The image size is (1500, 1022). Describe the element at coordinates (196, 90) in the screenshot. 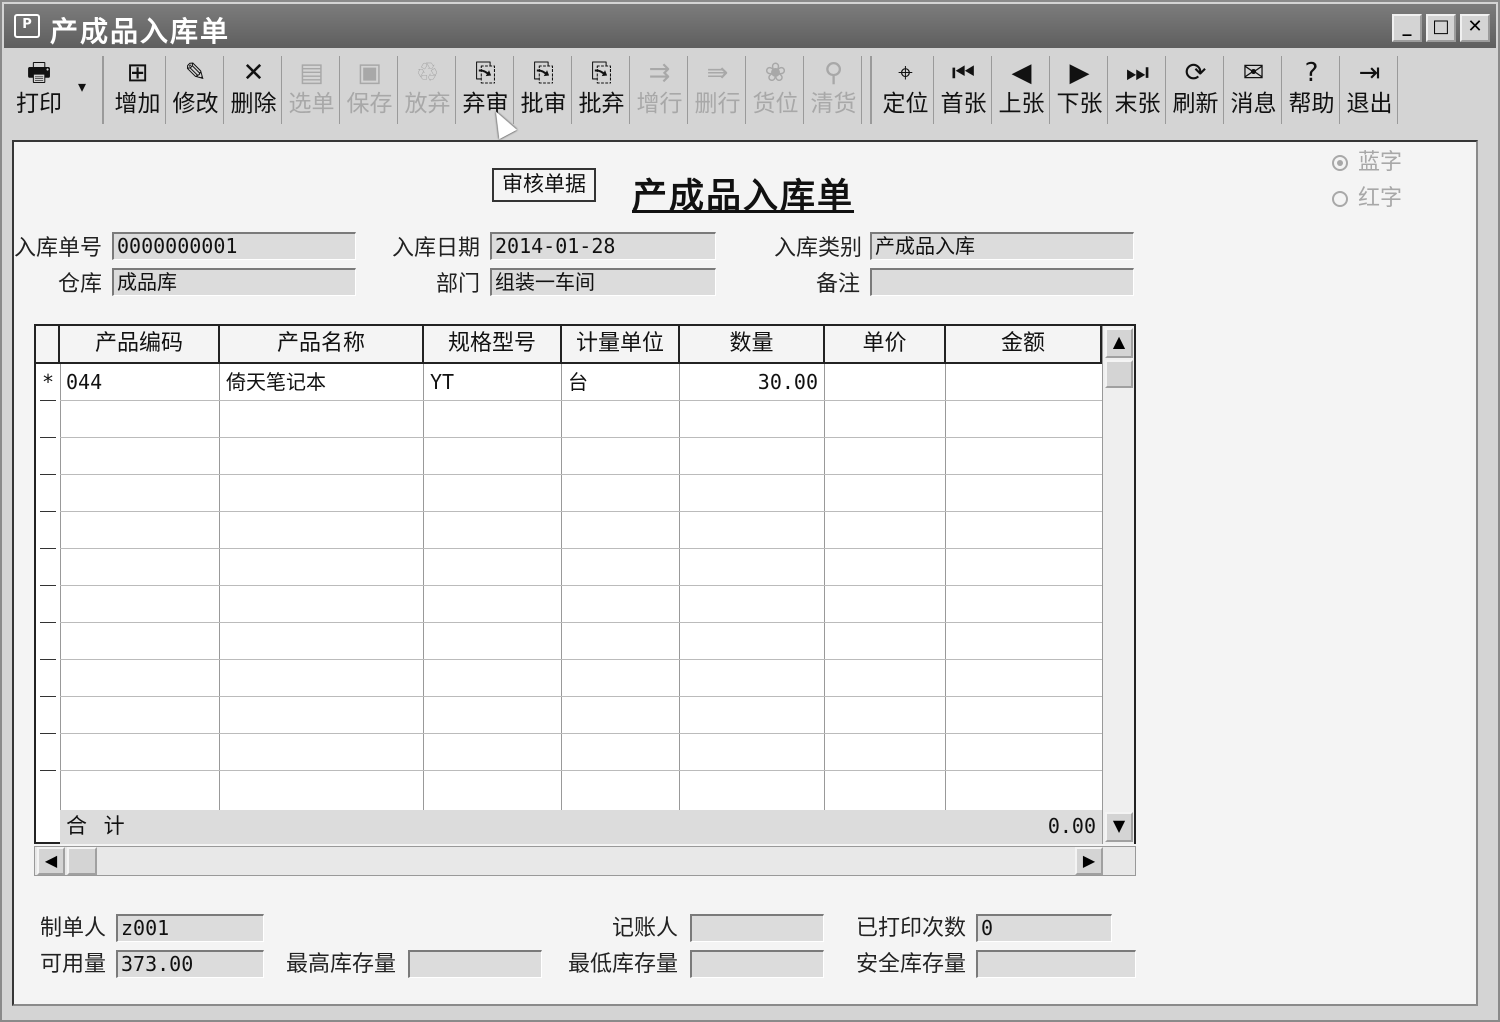

I see `edit-button: ✎ 修改` at that location.